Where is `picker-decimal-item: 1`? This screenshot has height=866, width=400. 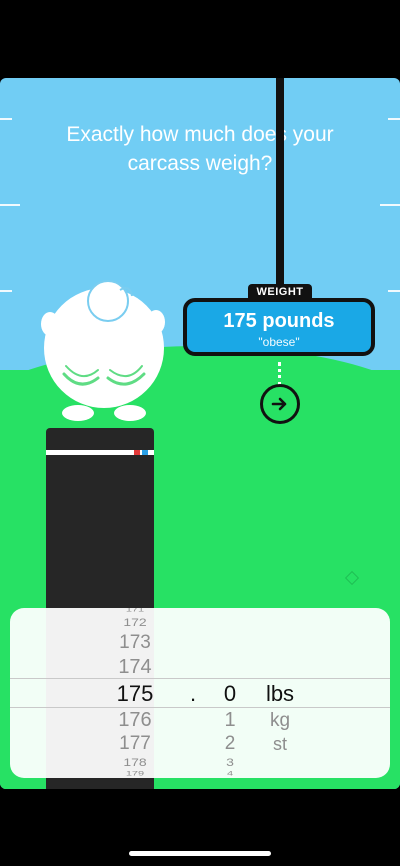 picker-decimal-item: 1 is located at coordinates (230, 720).